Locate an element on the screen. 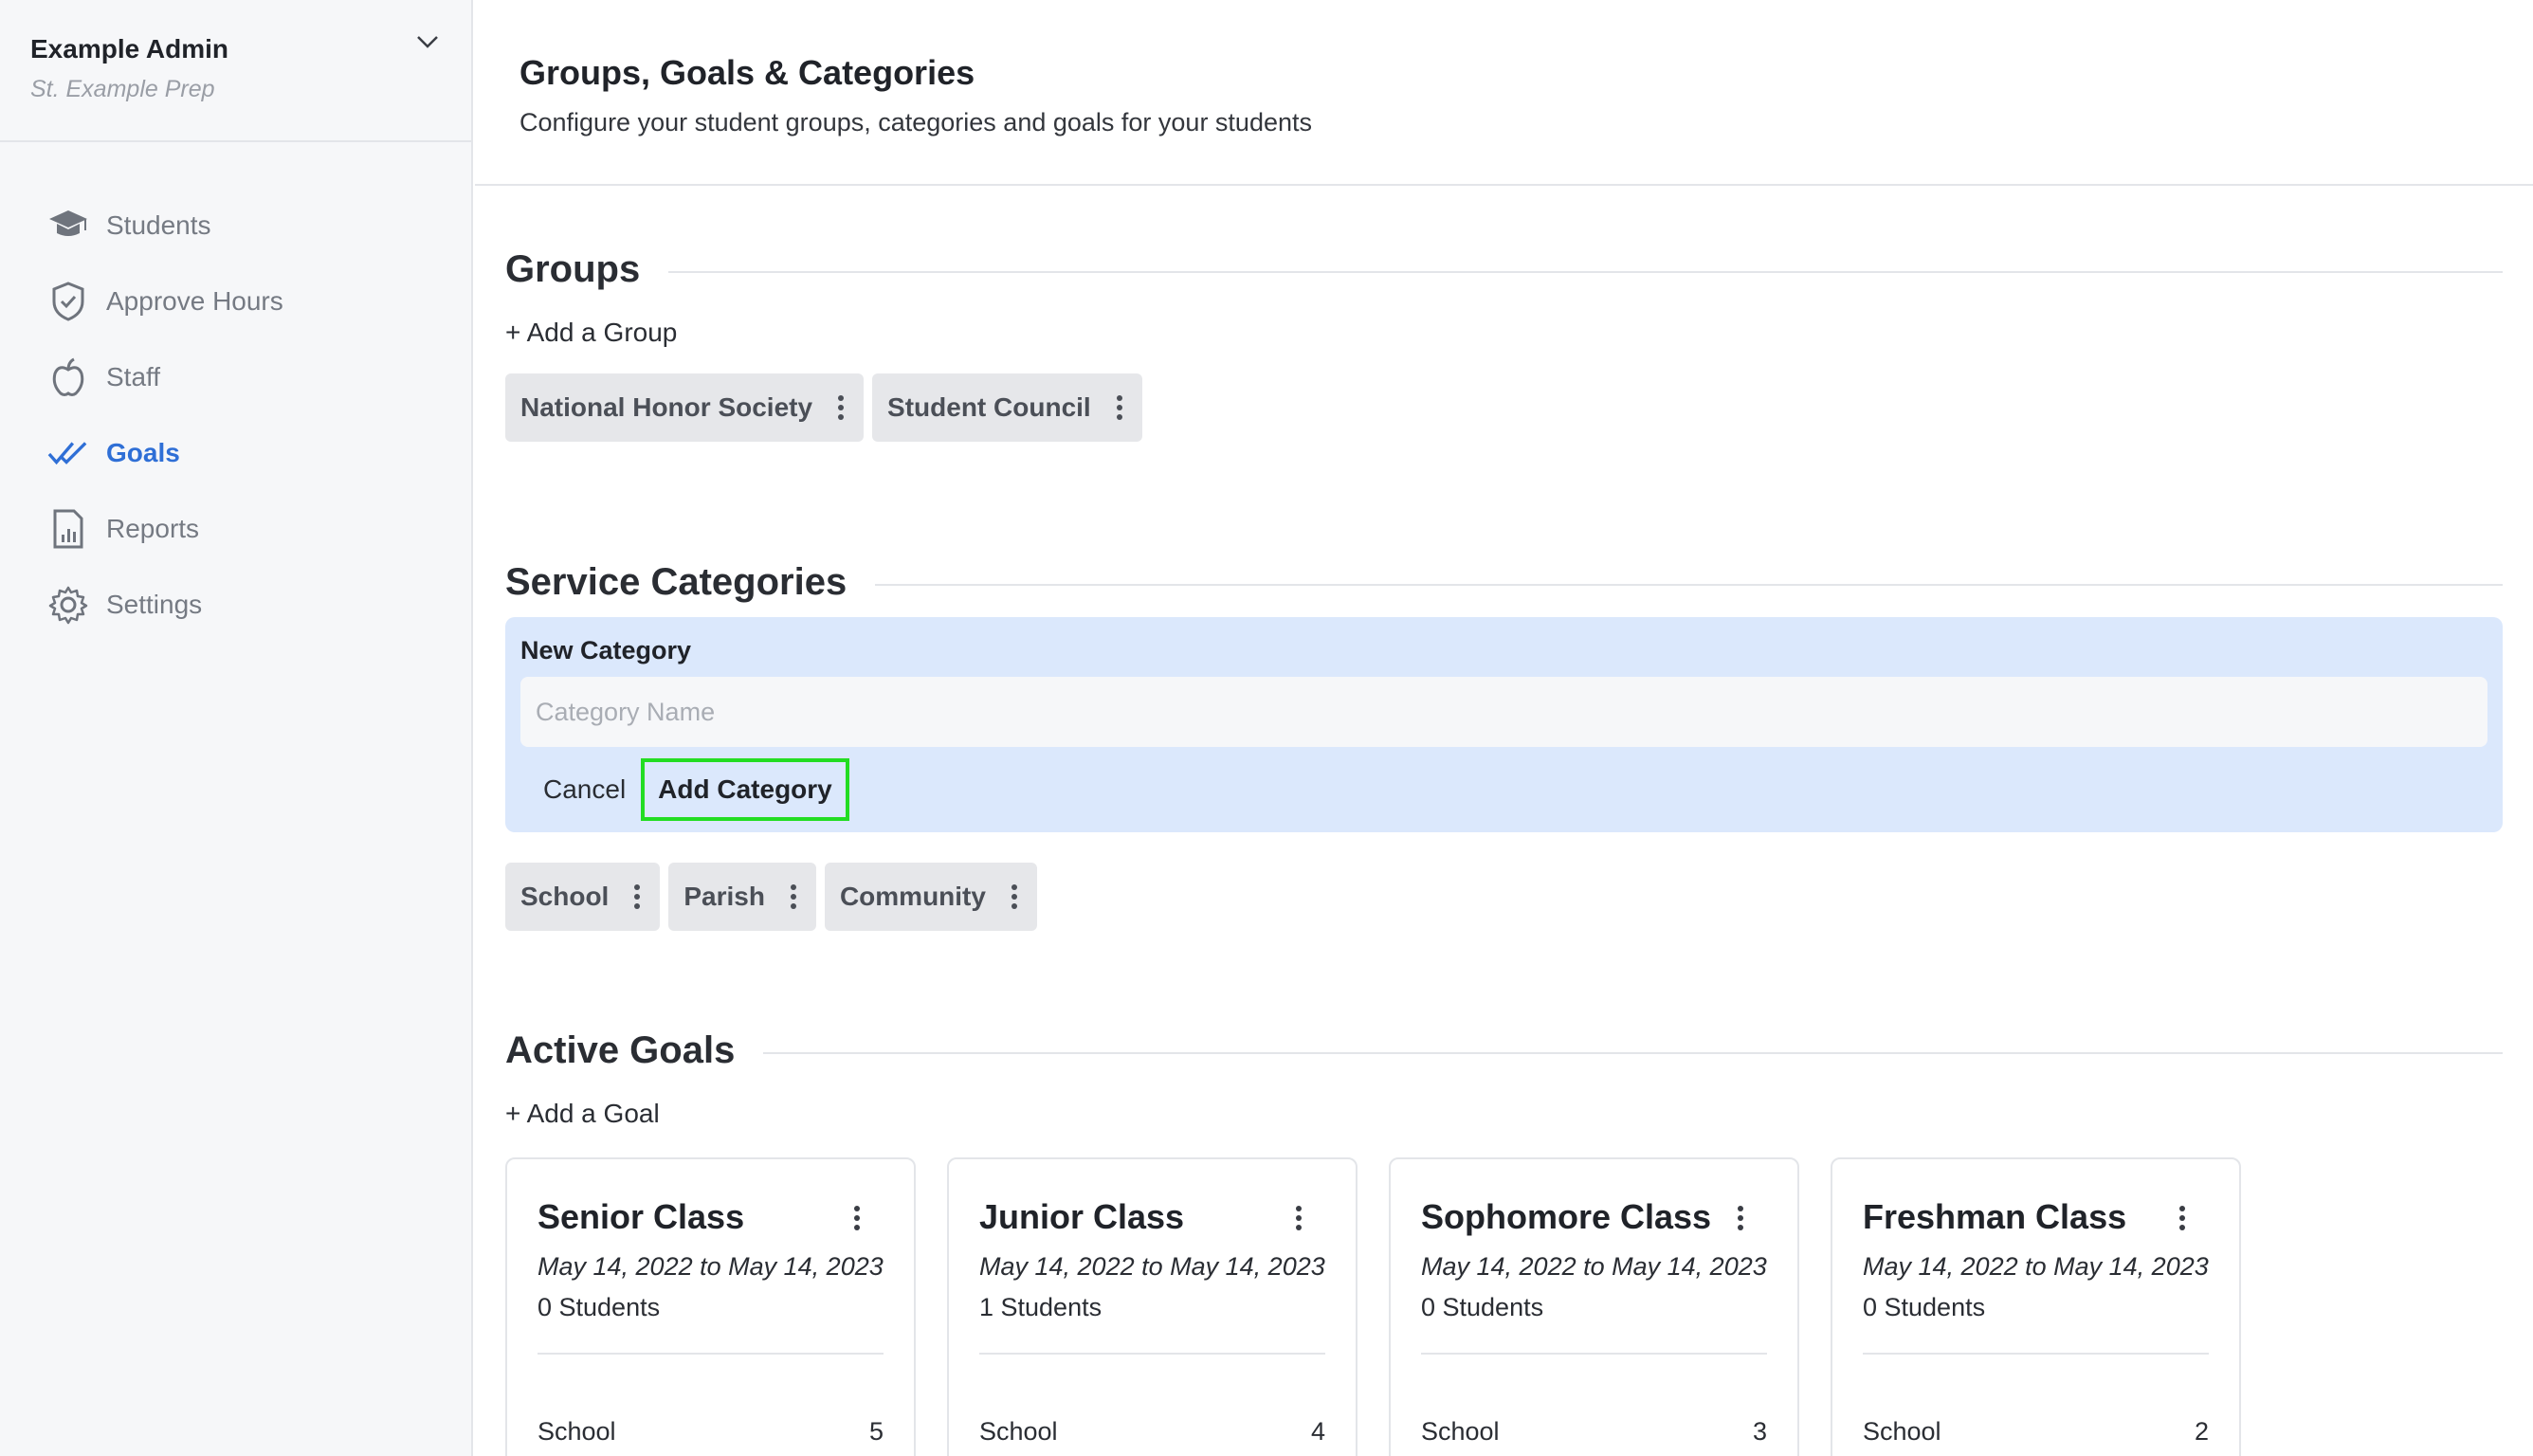  goal-title: Junior Class is located at coordinates (1082, 1216).